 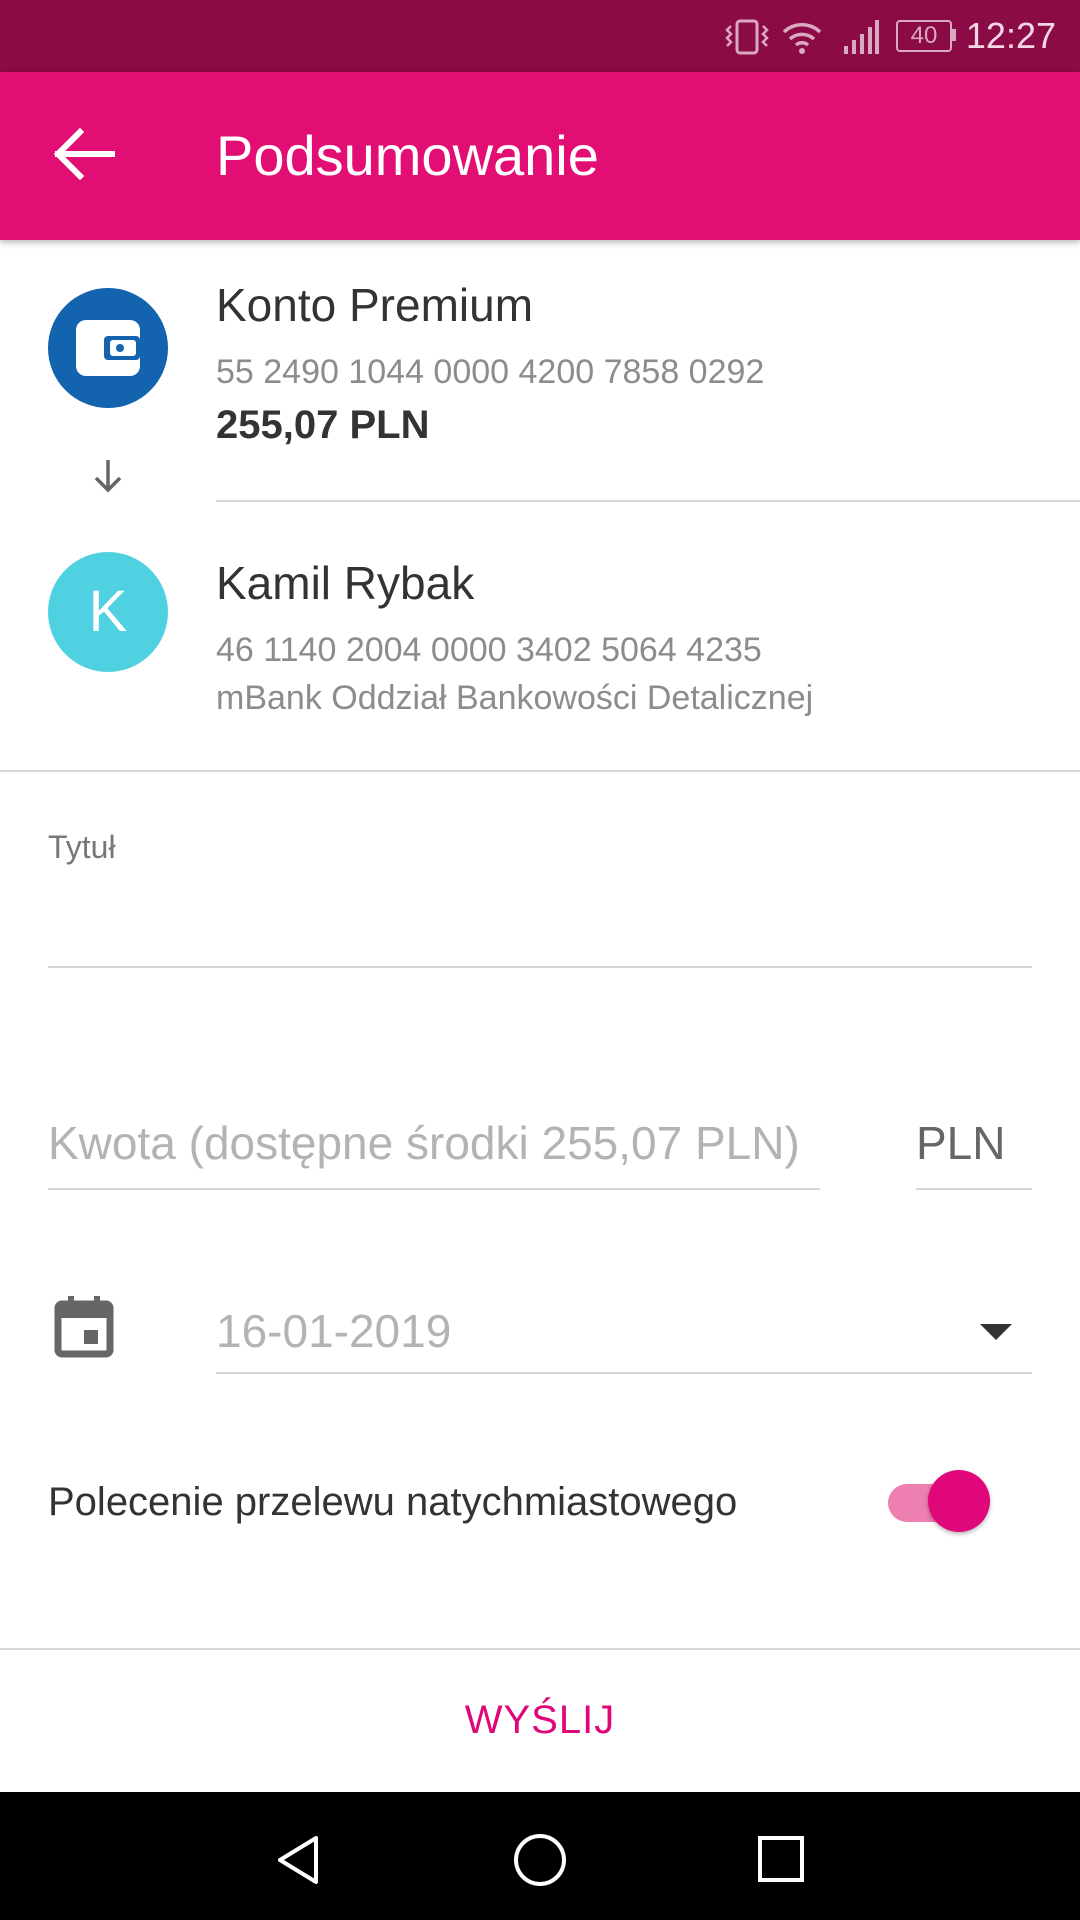 I want to click on nav-home-icon, so click(x=540, y=1860).